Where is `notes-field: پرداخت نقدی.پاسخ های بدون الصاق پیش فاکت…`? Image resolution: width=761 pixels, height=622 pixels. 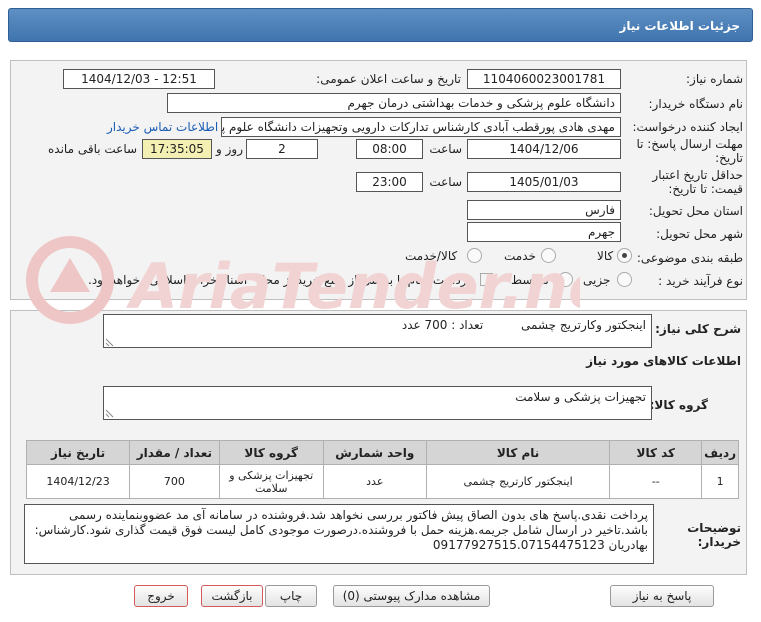 notes-field: پرداخت نقدی.پاسخ های بدون الصاق پیش فاکت… is located at coordinates (339, 534).